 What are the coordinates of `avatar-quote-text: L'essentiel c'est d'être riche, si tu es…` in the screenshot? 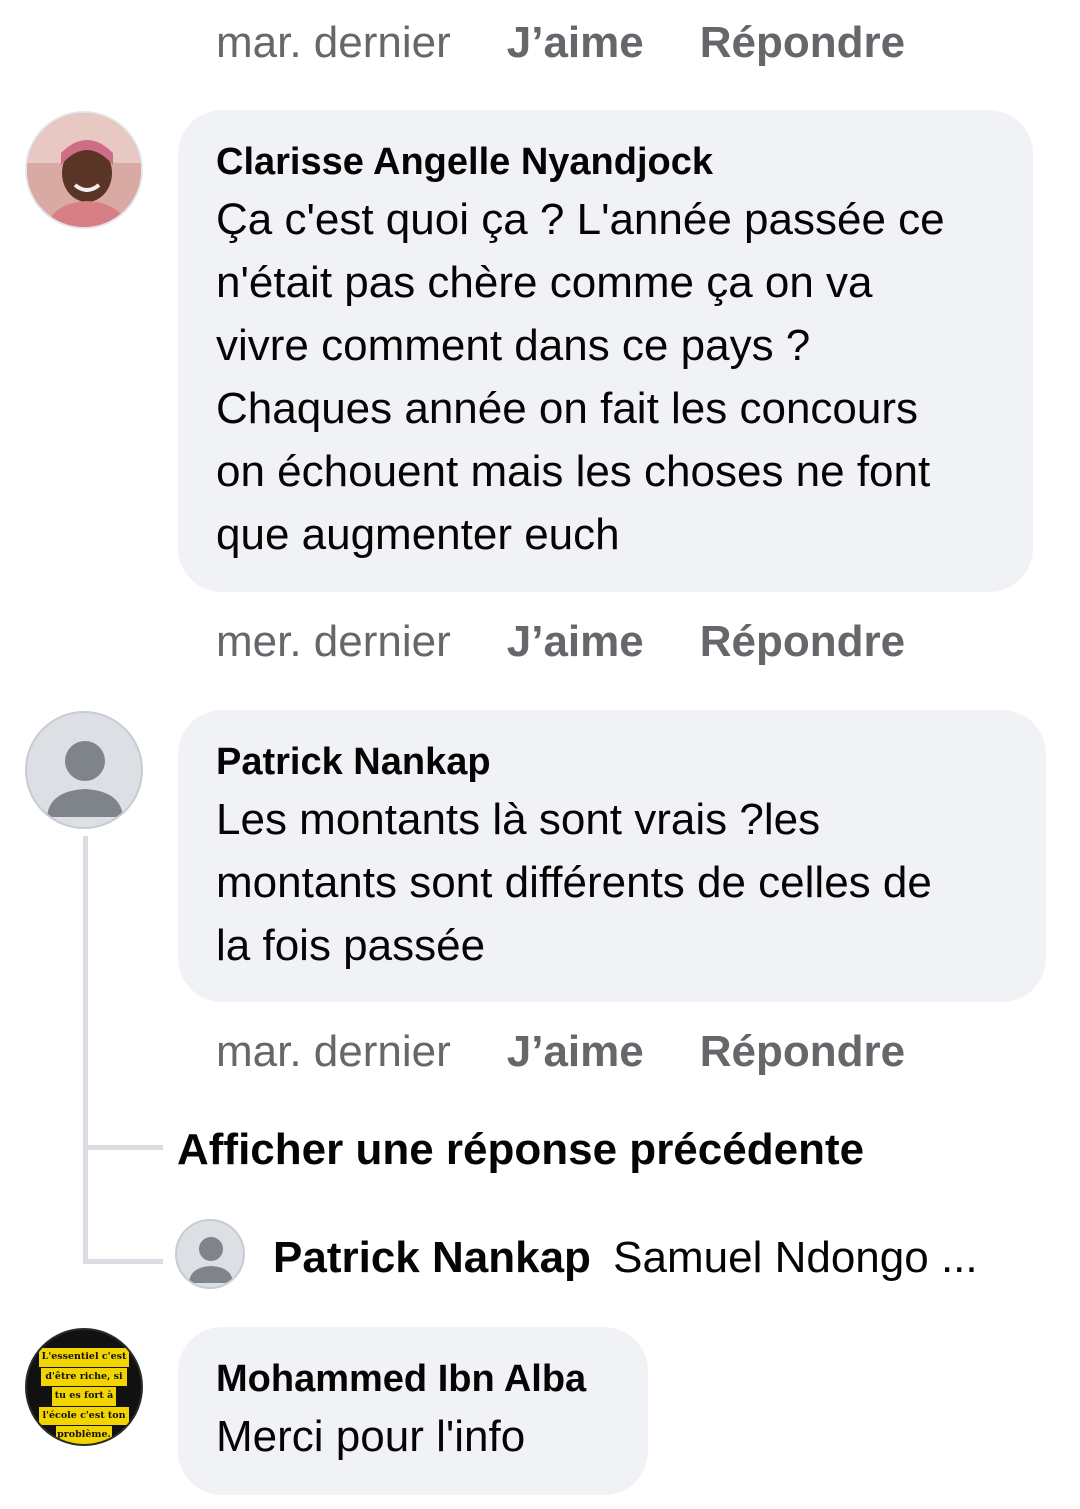 It's located at (84, 1396).